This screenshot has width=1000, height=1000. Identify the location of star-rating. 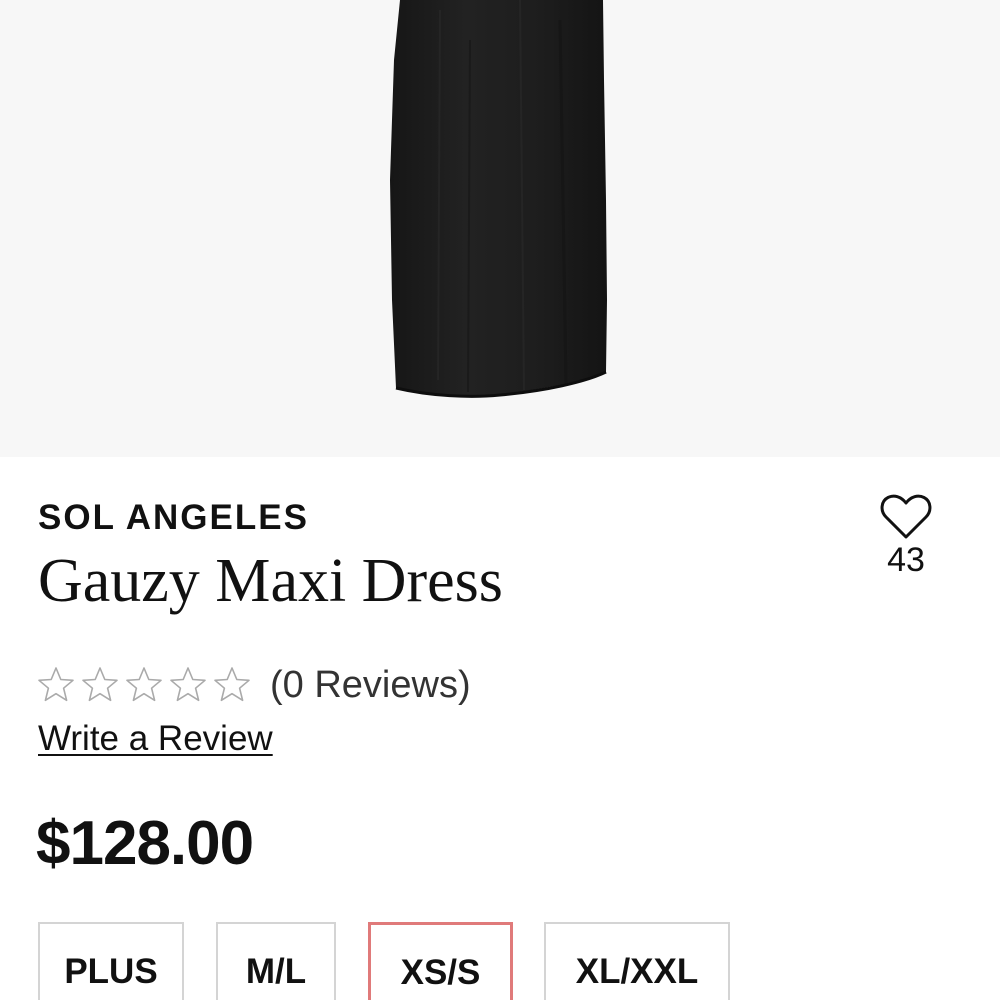
(146, 685).